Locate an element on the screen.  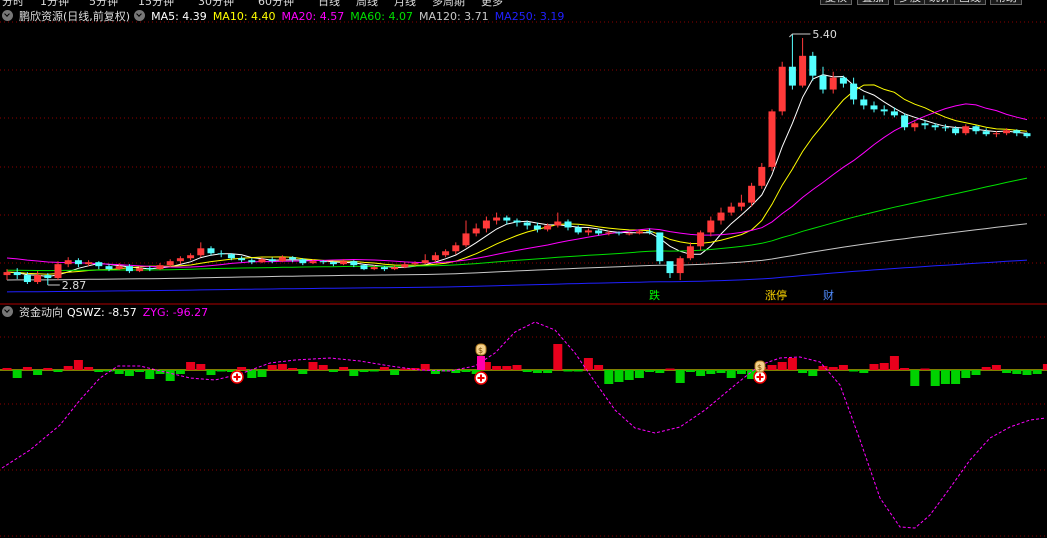
event-marker-fall: 跌 is located at coordinates (654, 296).